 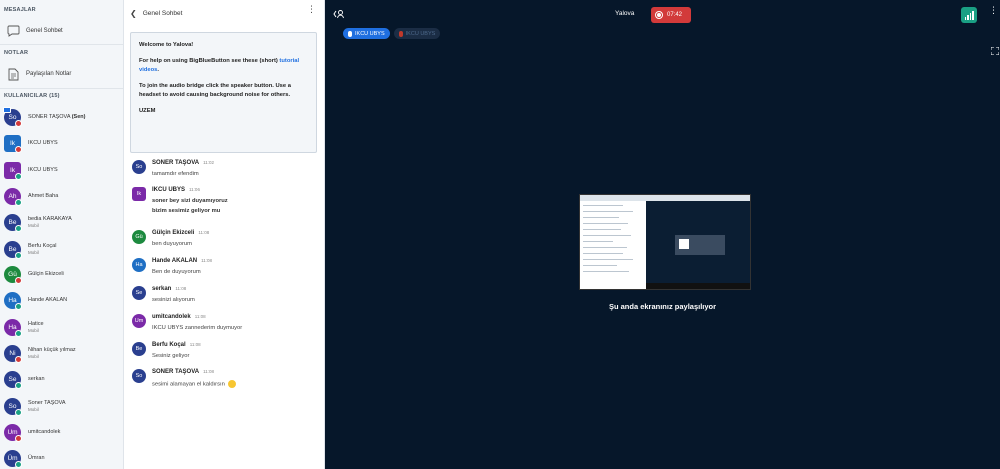 What do you see at coordinates (339, 15) in the screenshot?
I see `toggle-userlist-icon` at bounding box center [339, 15].